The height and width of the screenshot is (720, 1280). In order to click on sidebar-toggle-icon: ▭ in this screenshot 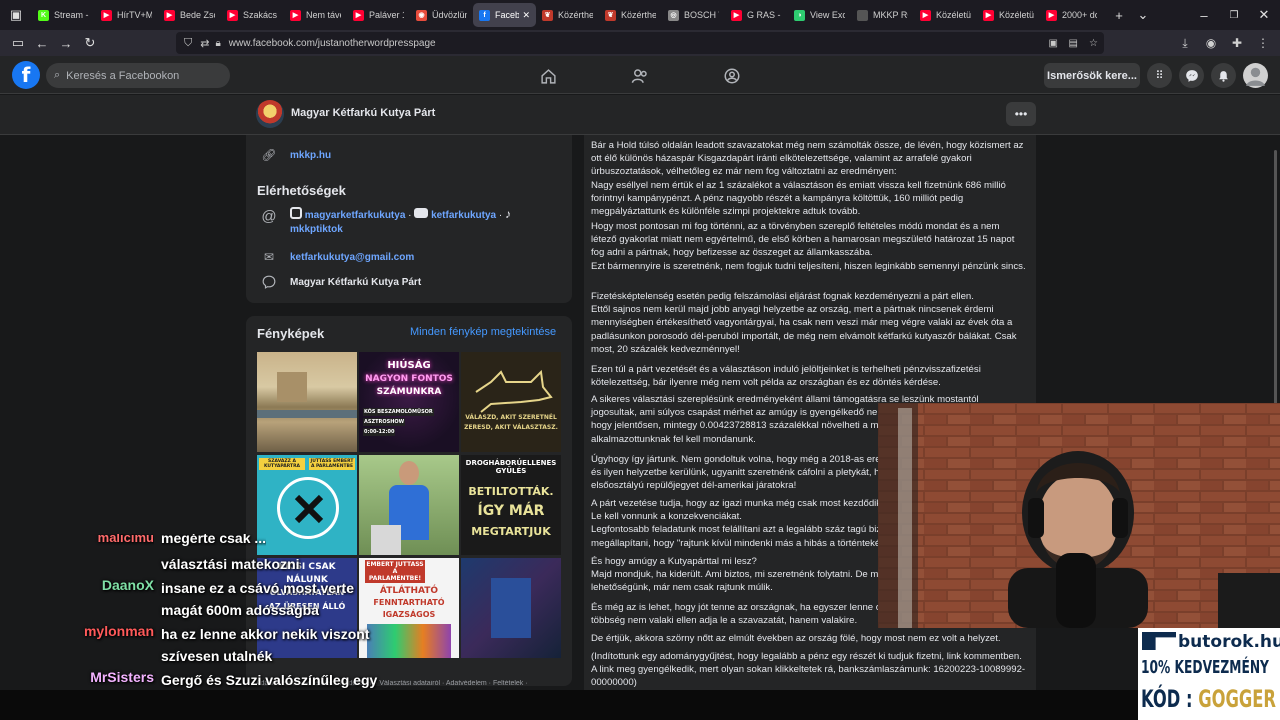, I will do `click(18, 43)`.